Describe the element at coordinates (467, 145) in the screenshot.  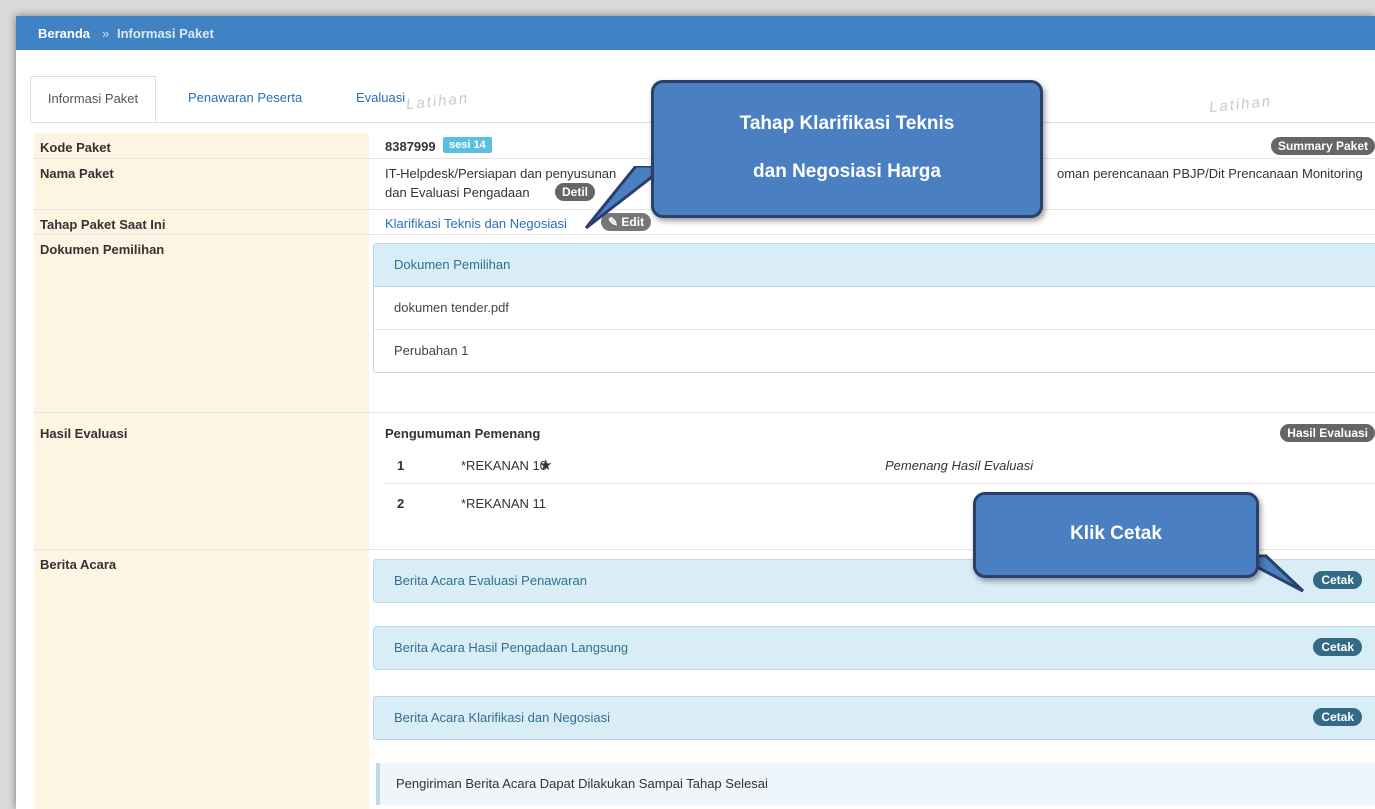
I see `sesi-badge: sesi 14` at that location.